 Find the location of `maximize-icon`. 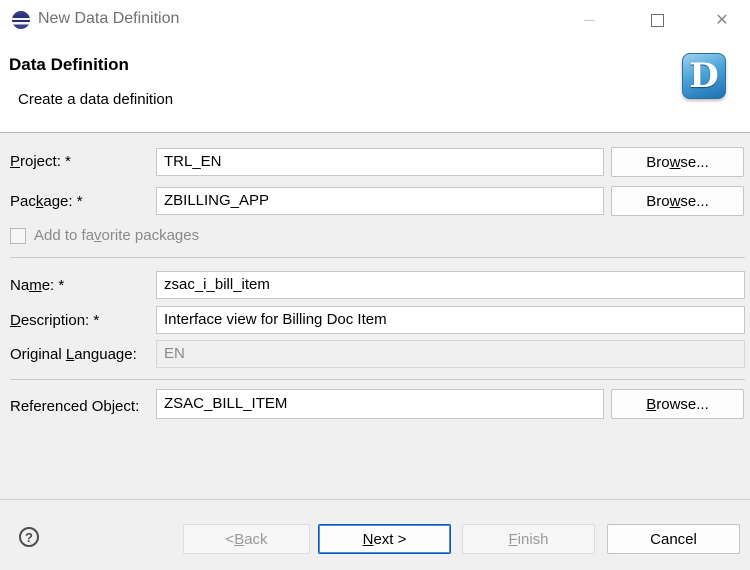

maximize-icon is located at coordinates (657, 20).